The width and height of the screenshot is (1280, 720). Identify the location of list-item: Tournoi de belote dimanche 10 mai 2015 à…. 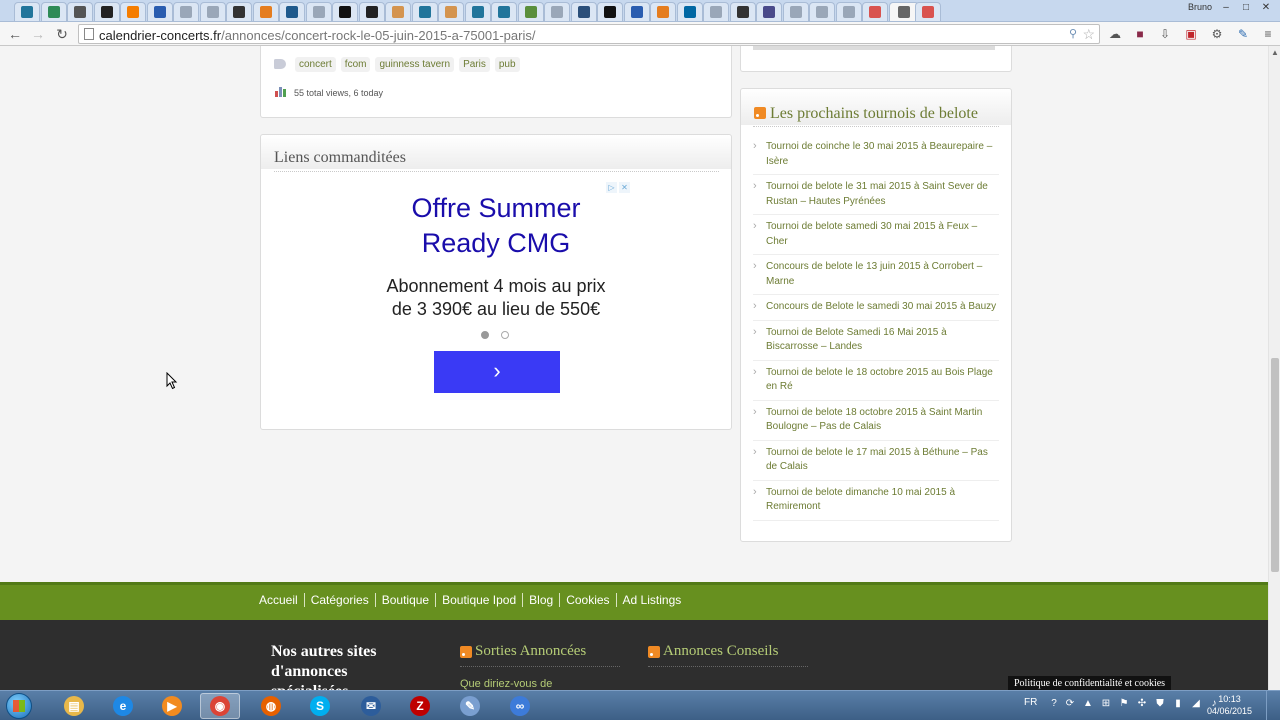
(876, 501).